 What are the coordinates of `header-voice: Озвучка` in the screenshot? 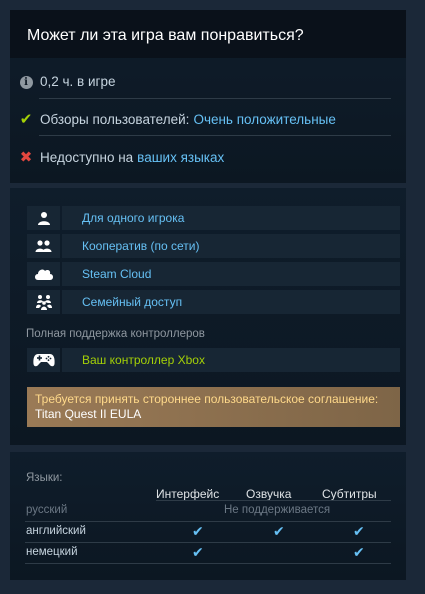 It's located at (269, 494).